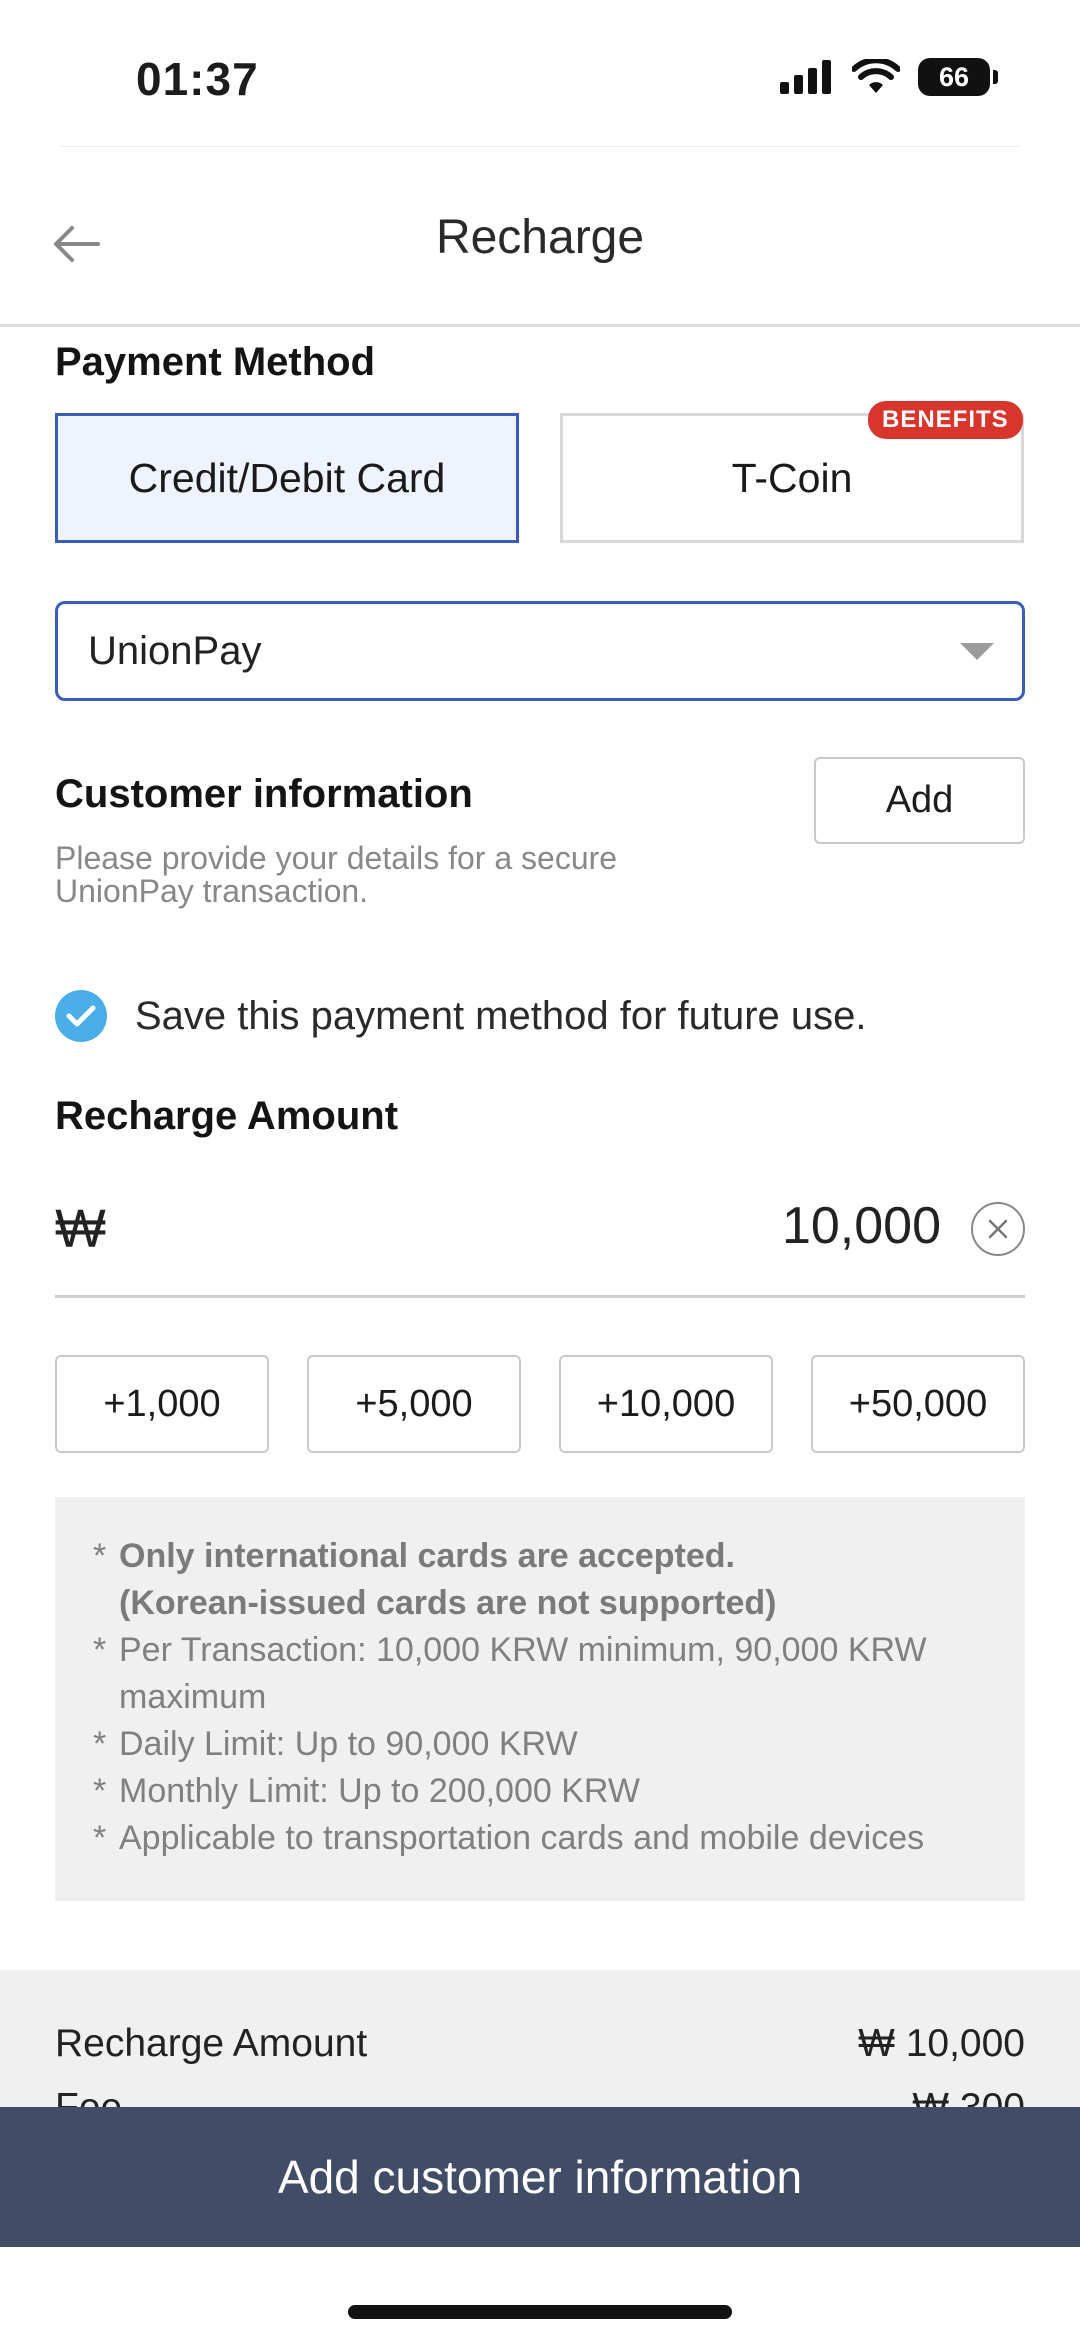 This screenshot has width=1080, height=2341. Describe the element at coordinates (212, 891) in the screenshot. I see `helper-line-2: UnionPay transaction.` at that location.